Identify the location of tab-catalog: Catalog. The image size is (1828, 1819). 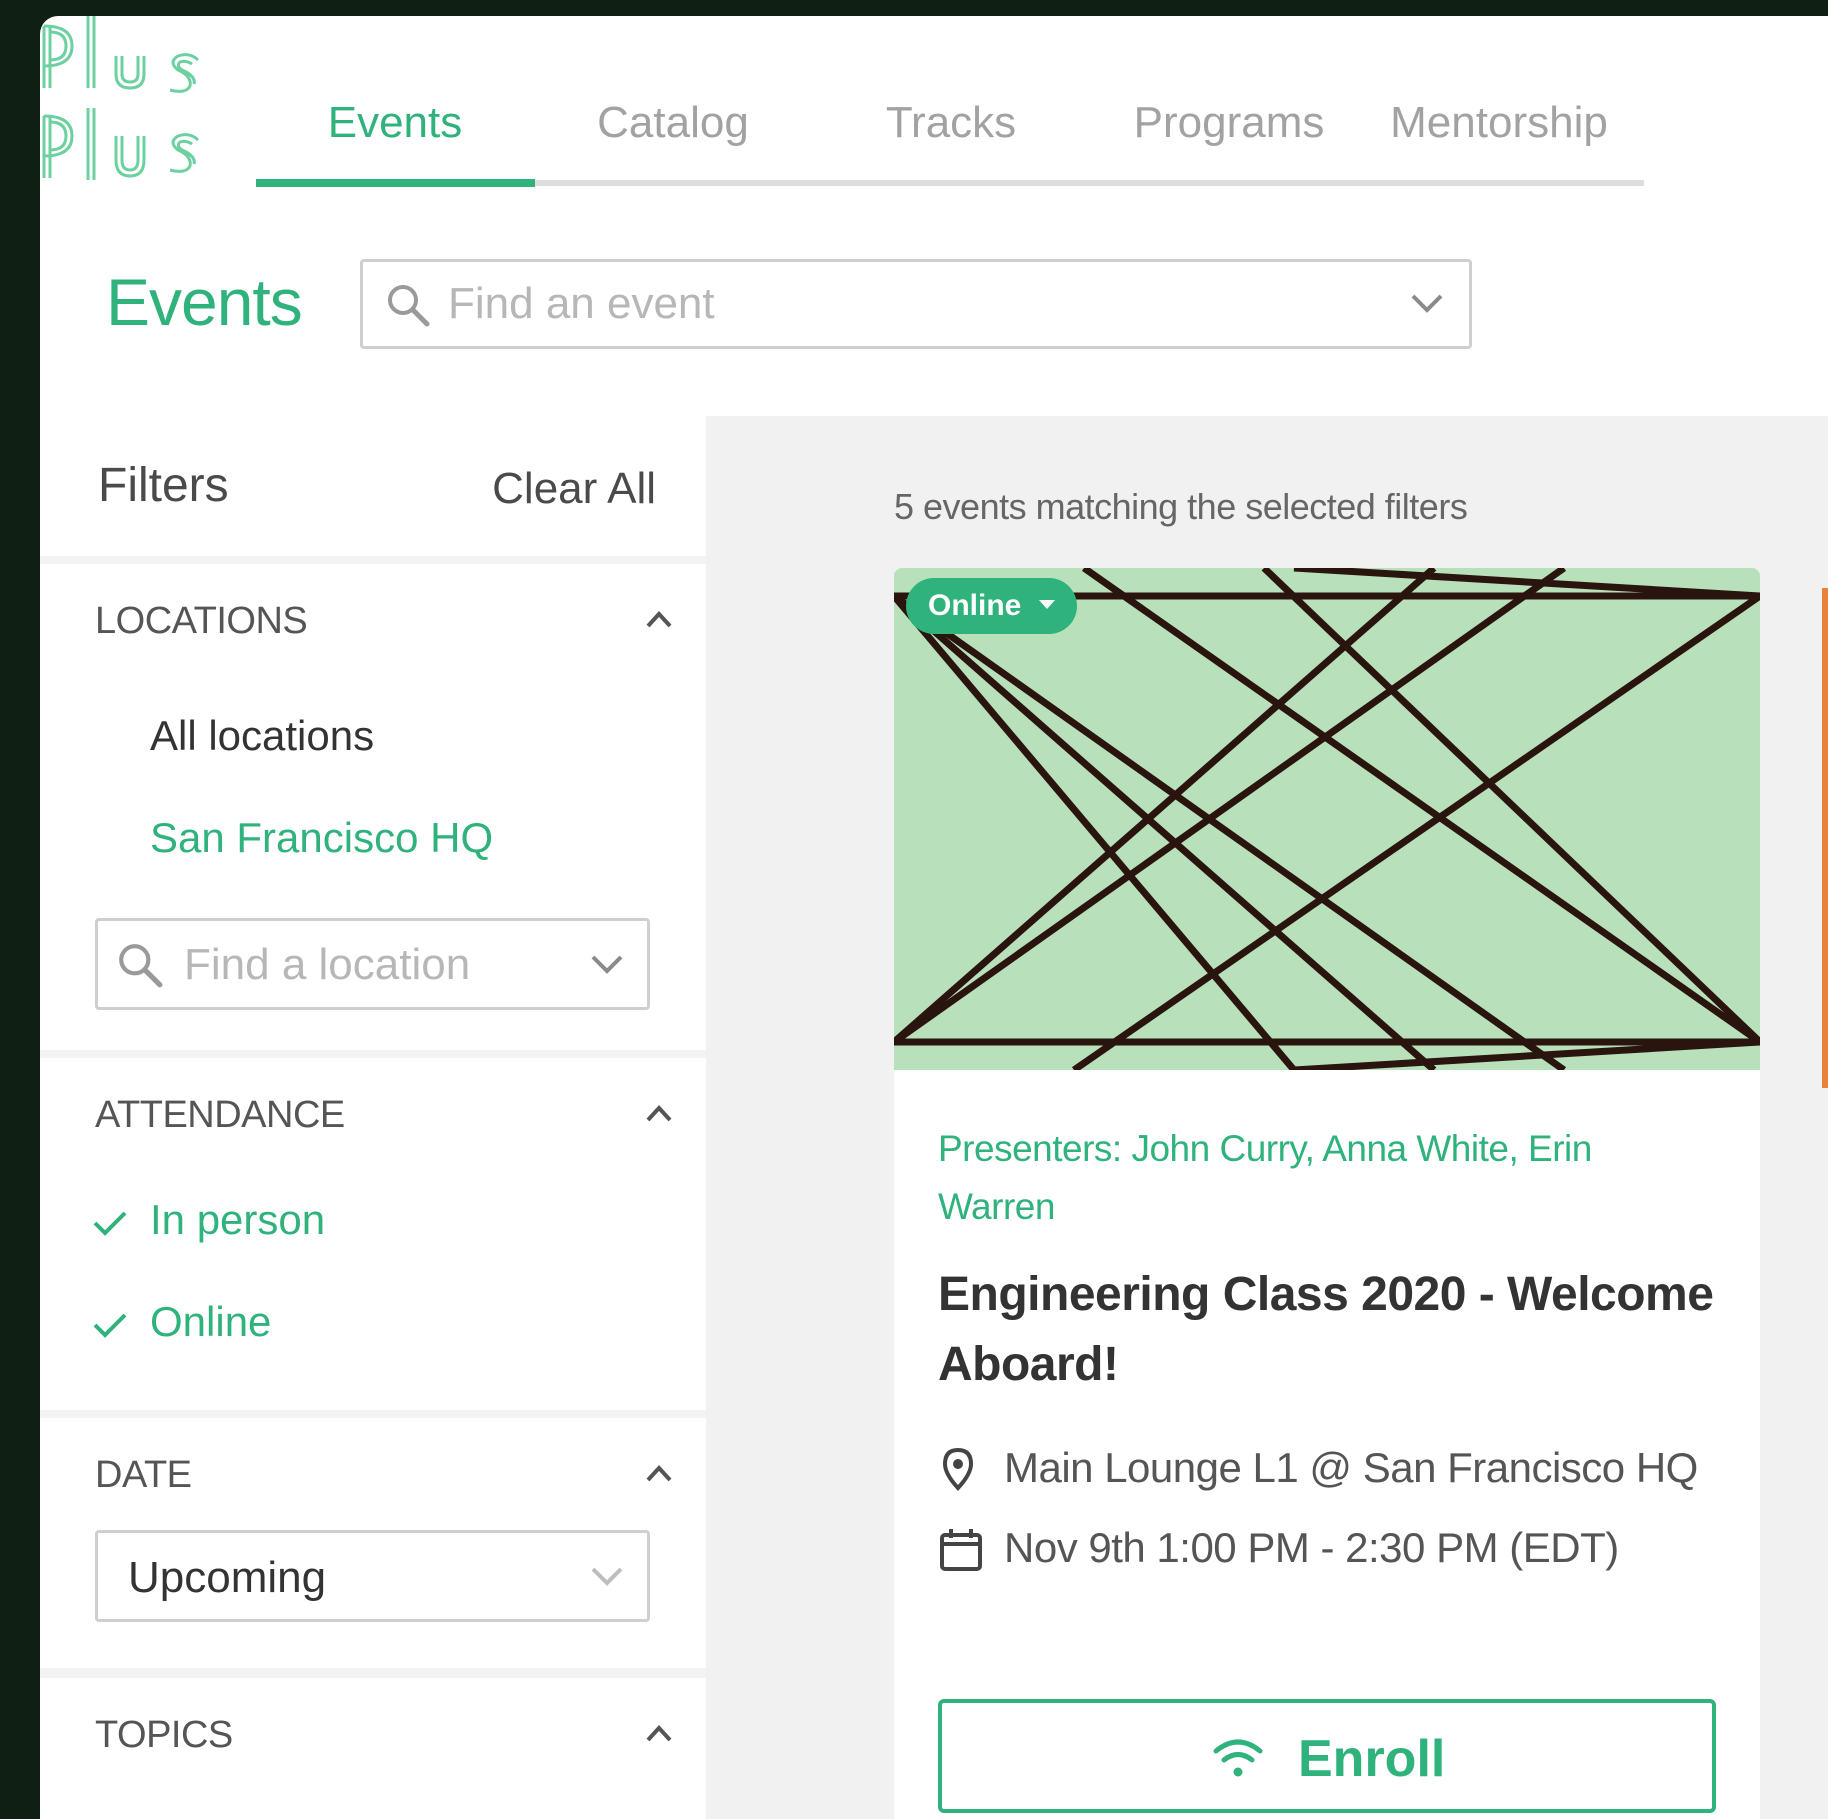
(673, 123).